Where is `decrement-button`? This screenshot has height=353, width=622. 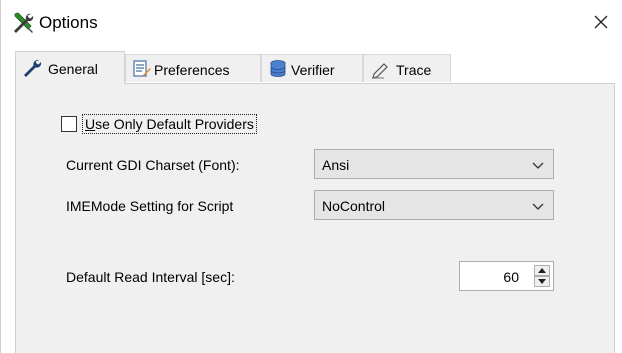 decrement-button is located at coordinates (542, 281).